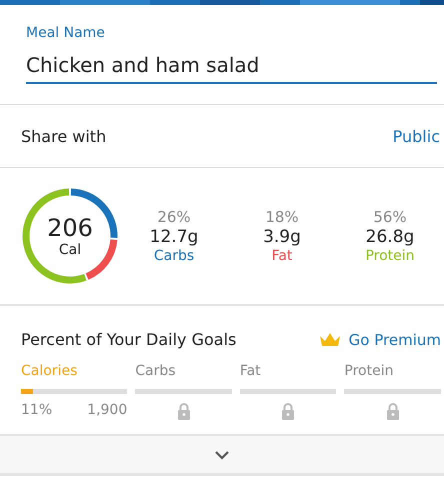  I want to click on goal-label: Carbs, so click(156, 371).